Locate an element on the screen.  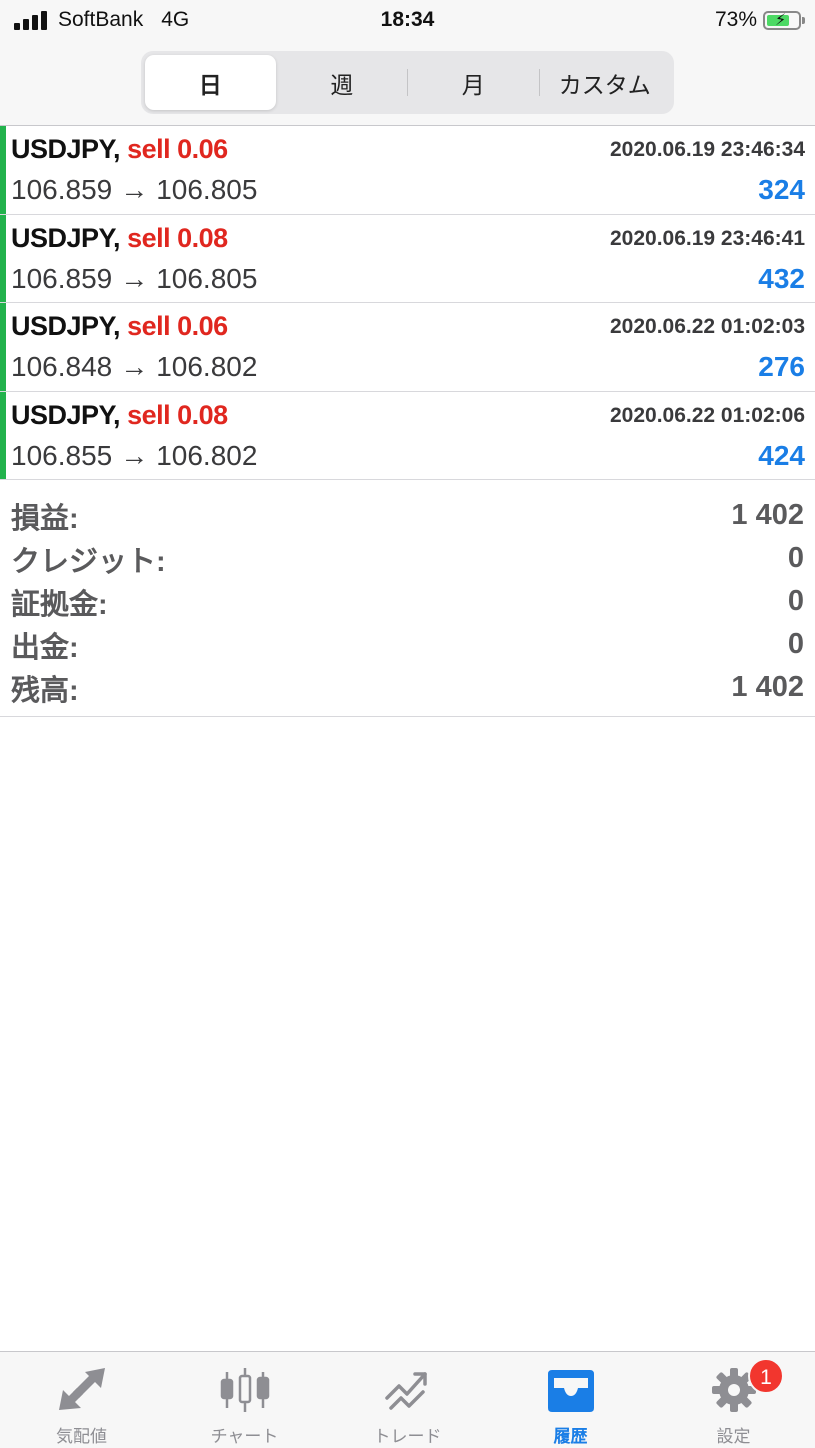
quotes-arrows-icon is located at coordinates (81, 1389).